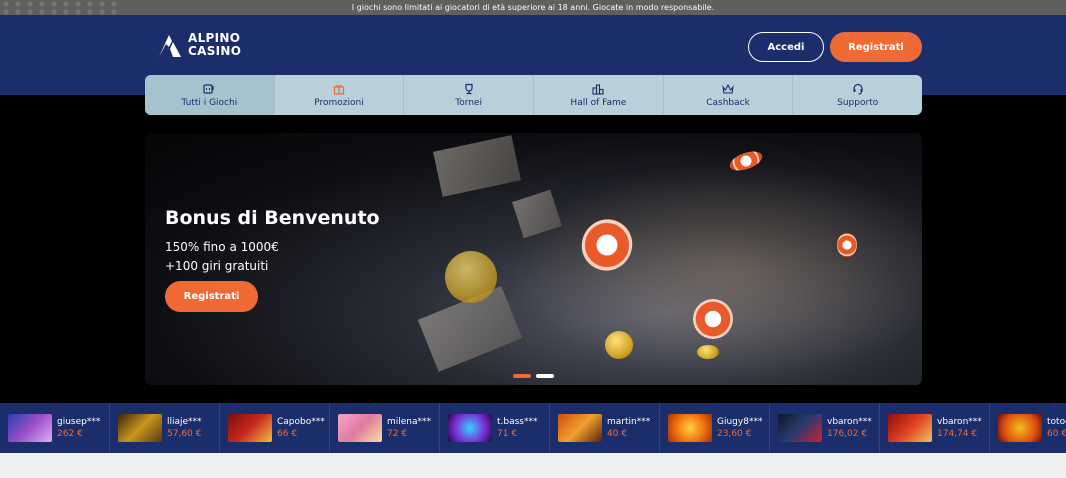 The height and width of the screenshot is (478, 1066). I want to click on nav-item-tutti-i-giochi: Tutti i Giochi, so click(209, 95).